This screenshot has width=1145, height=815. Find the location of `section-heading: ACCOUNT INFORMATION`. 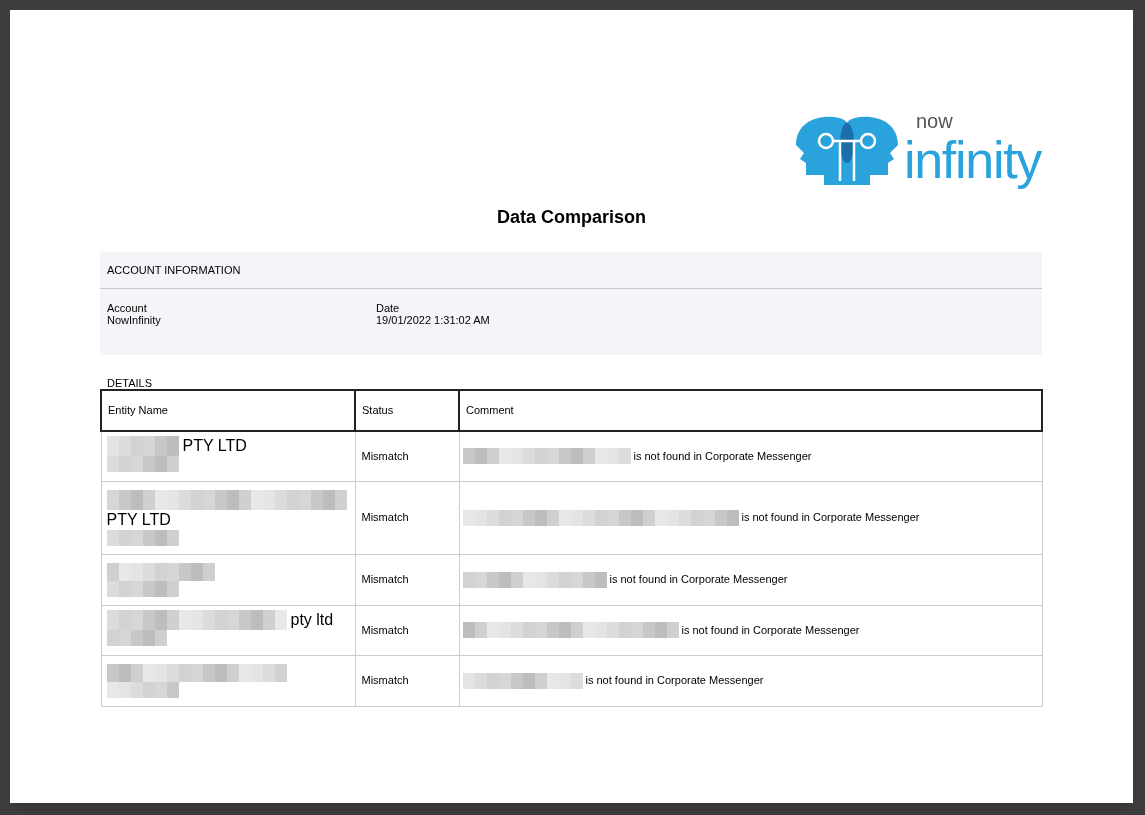

section-heading: ACCOUNT INFORMATION is located at coordinates (174, 270).